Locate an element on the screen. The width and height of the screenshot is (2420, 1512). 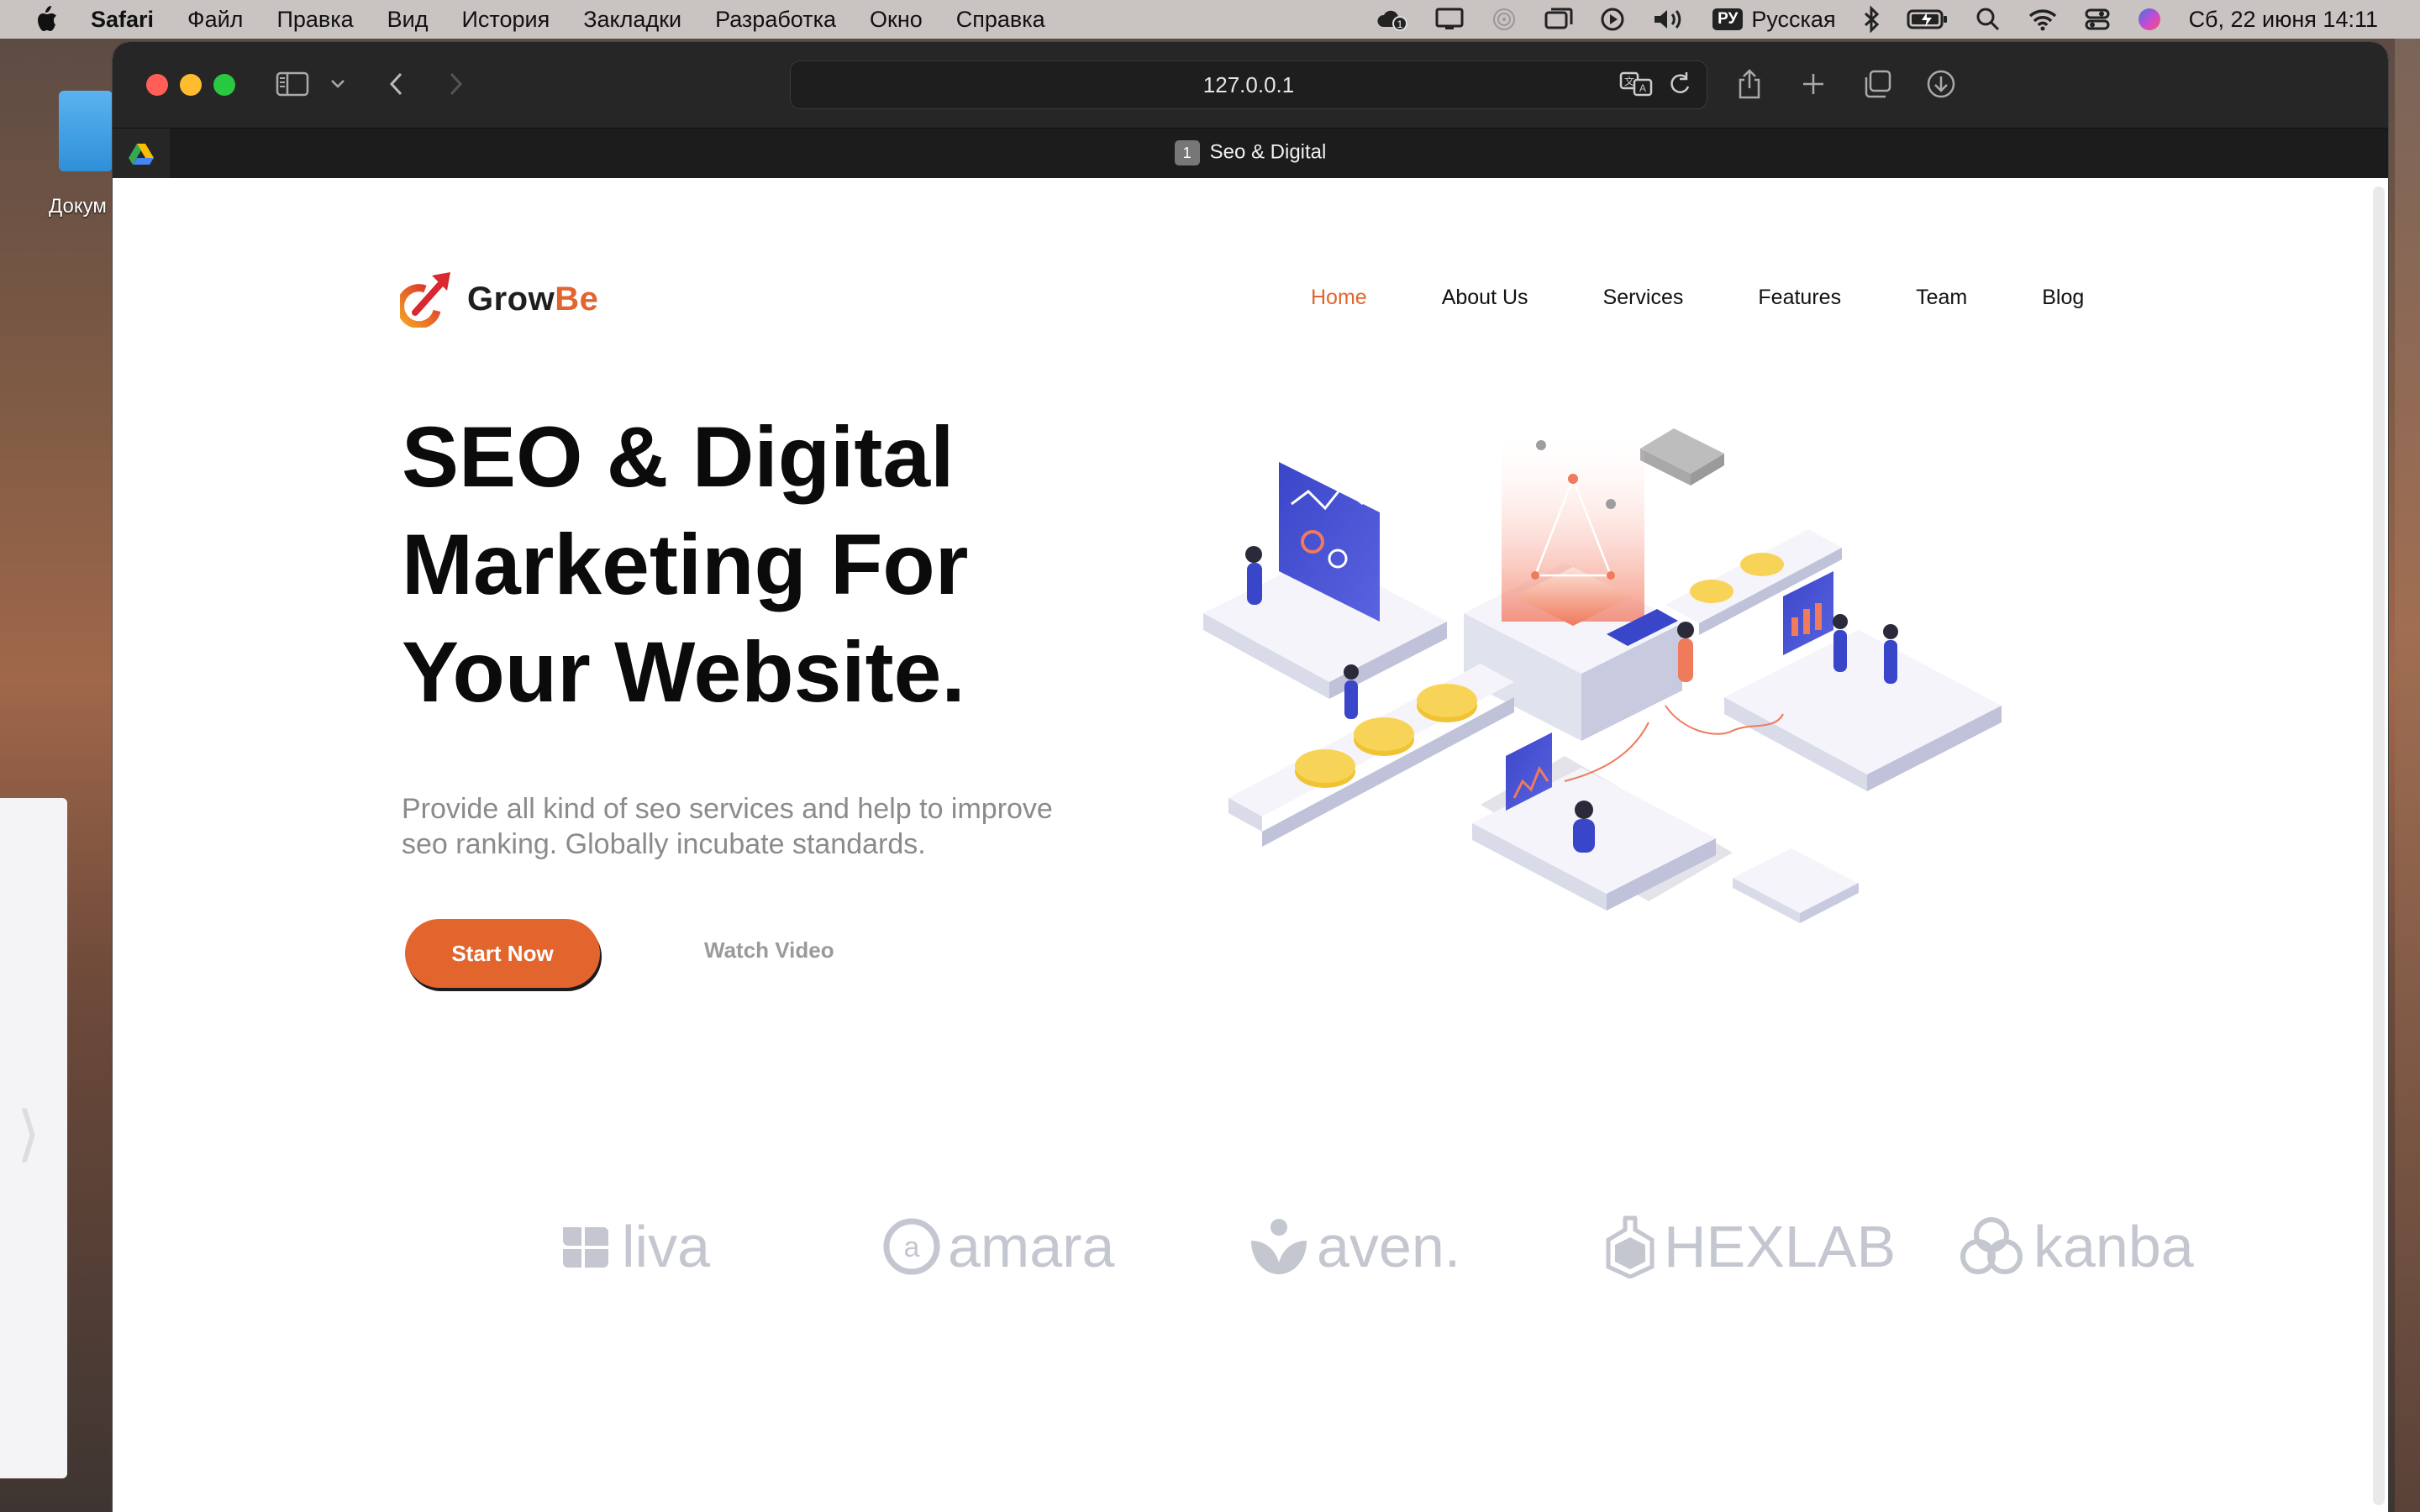
brand-liva: liva is located at coordinates (633, 1246).